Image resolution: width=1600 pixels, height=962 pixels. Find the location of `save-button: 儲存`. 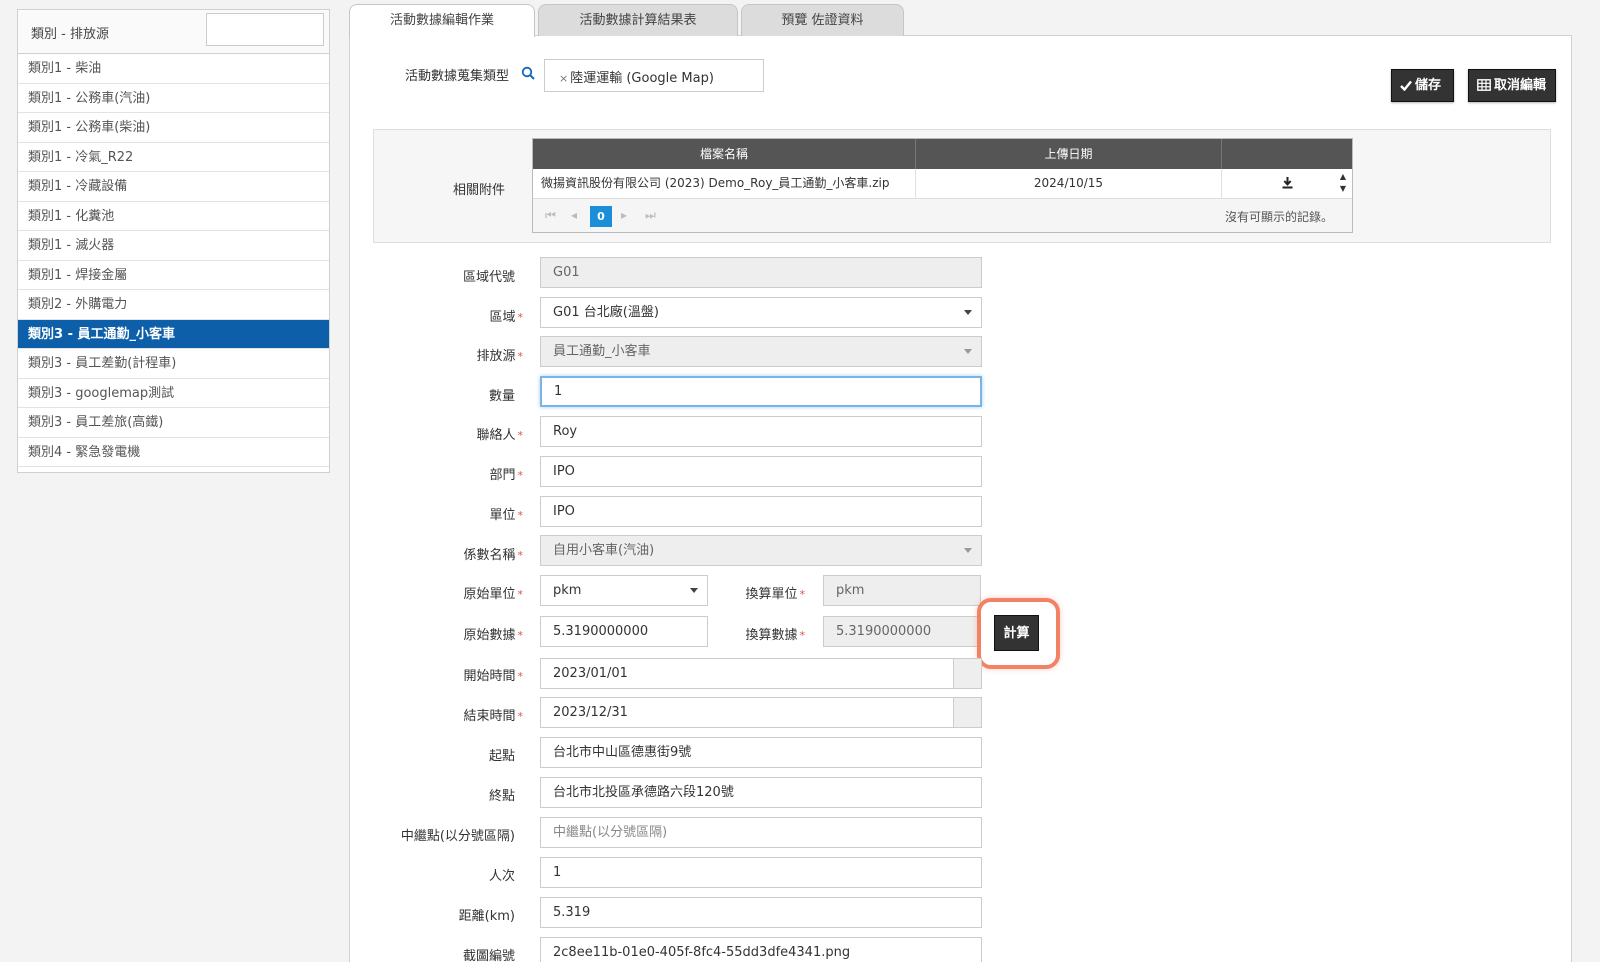

save-button: 儲存 is located at coordinates (1422, 85).